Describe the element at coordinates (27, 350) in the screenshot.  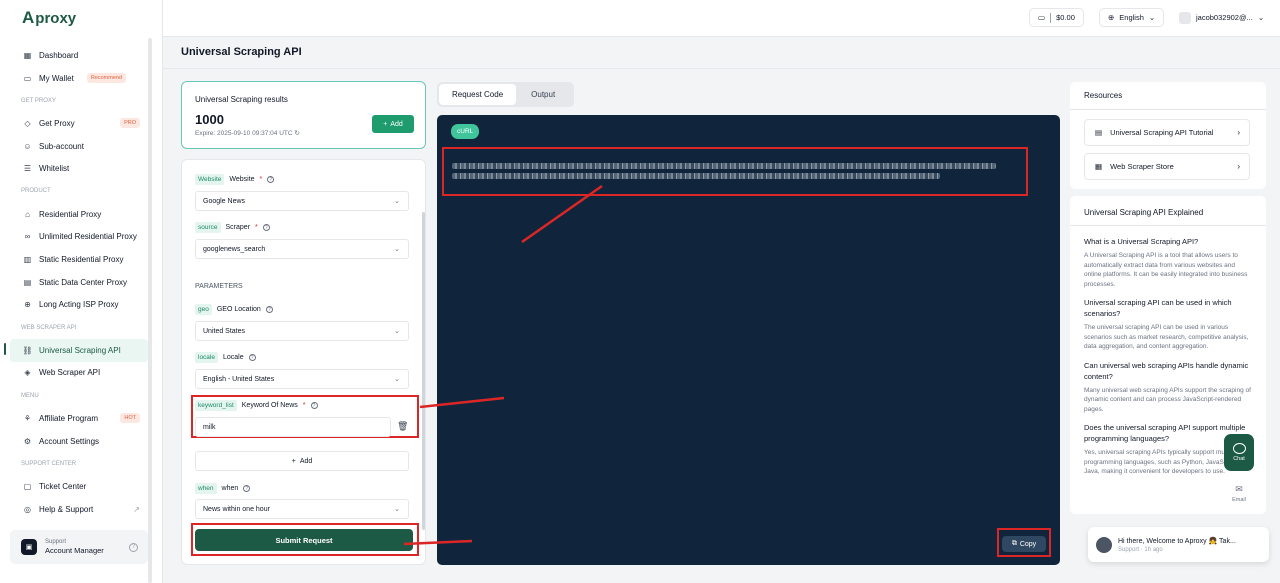
I see `link-icon: ⛓` at that location.